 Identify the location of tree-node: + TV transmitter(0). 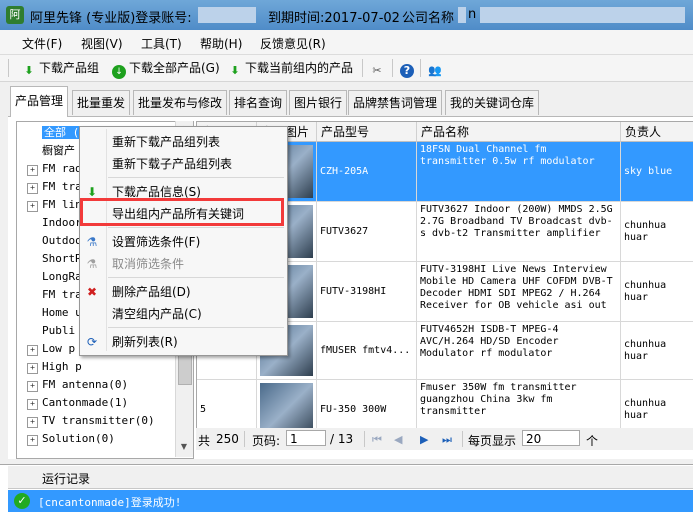
(86, 421).